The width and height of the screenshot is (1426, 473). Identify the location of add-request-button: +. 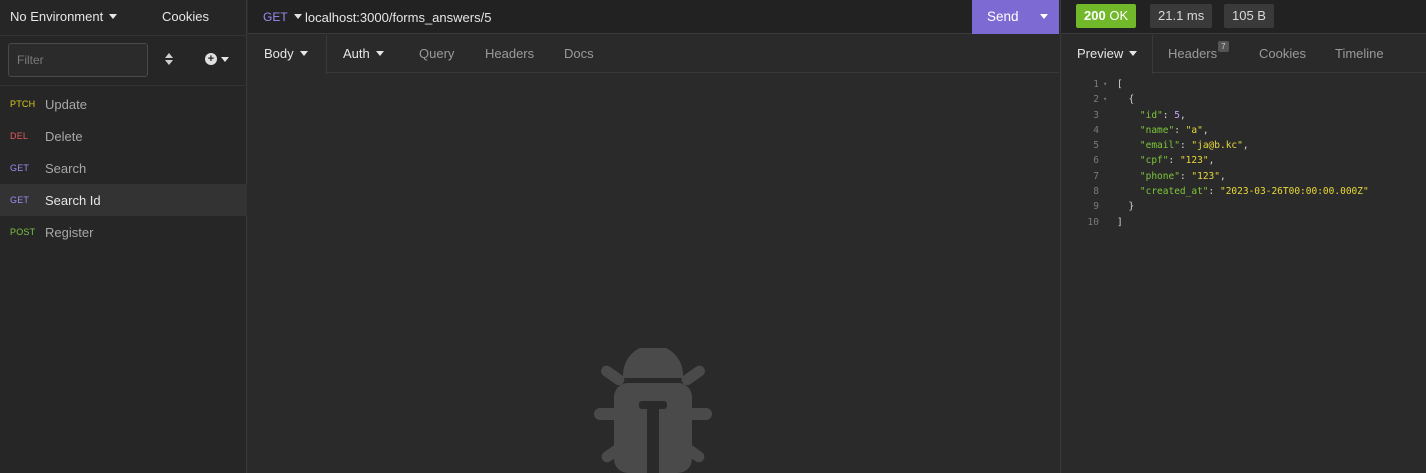
(217, 59).